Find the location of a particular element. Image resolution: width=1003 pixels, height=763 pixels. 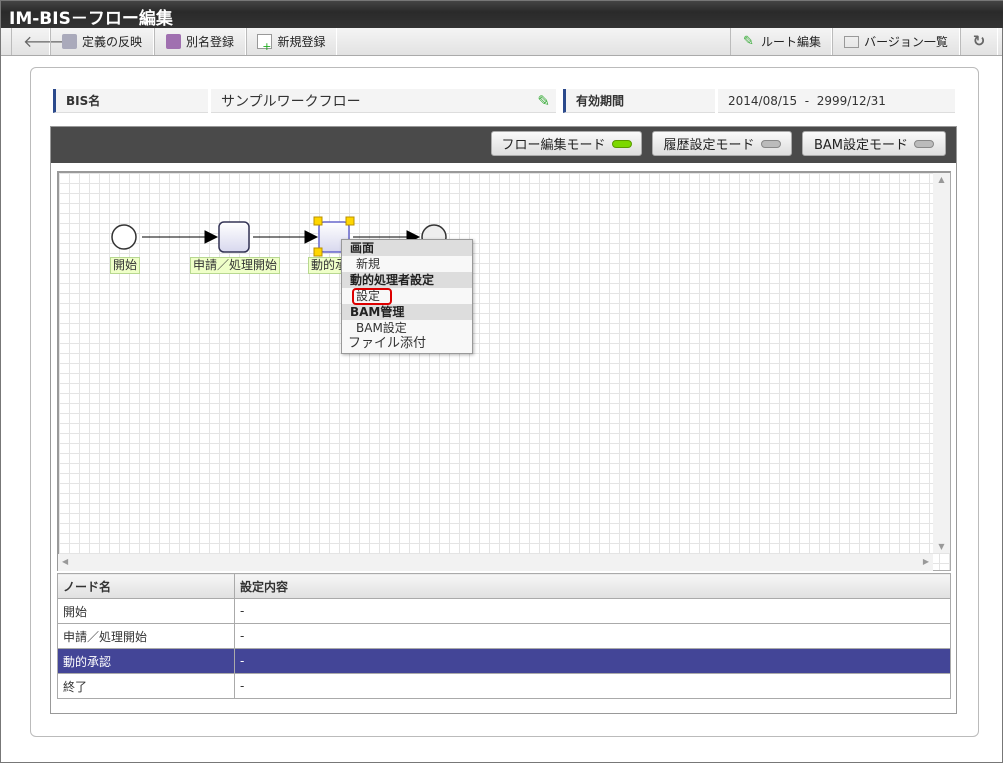

start-node is located at coordinates (124, 237).